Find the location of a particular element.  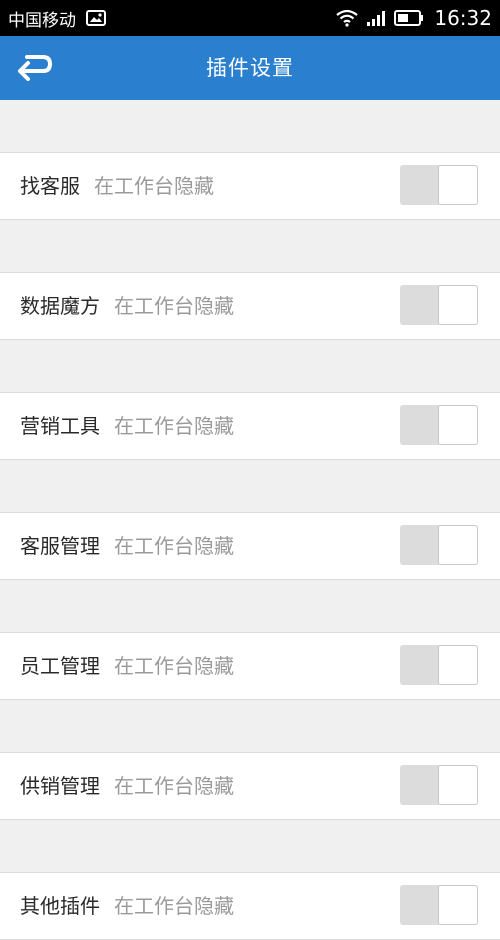

plugin-row-service-management: 客服管理 在工作台隐藏 is located at coordinates (250, 546).